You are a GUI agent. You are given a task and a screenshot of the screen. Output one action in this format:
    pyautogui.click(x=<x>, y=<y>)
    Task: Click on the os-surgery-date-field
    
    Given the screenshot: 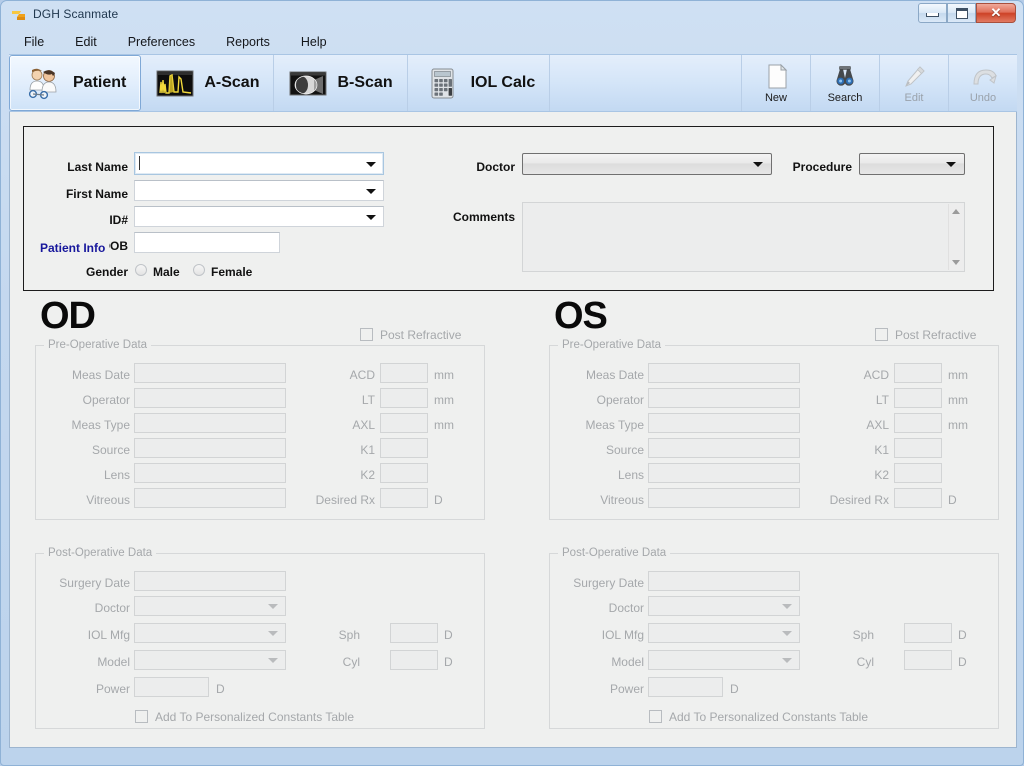 What is the action you would take?
    pyautogui.click(x=724, y=581)
    